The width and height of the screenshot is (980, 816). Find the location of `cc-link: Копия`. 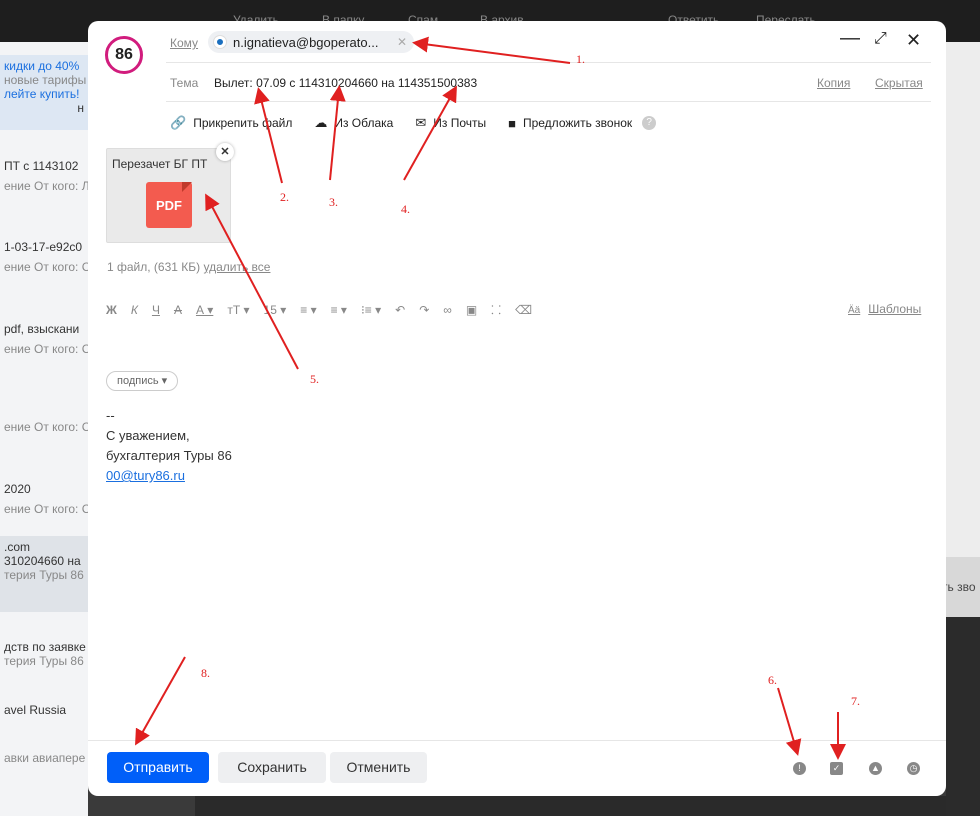

cc-link: Копия is located at coordinates (833, 83).